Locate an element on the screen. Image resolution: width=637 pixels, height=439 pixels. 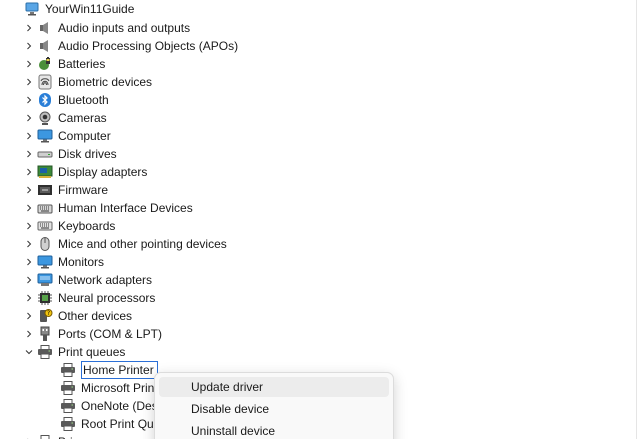
tree-node-network-adapters: Network adapters is located at coordinates (86, 280).